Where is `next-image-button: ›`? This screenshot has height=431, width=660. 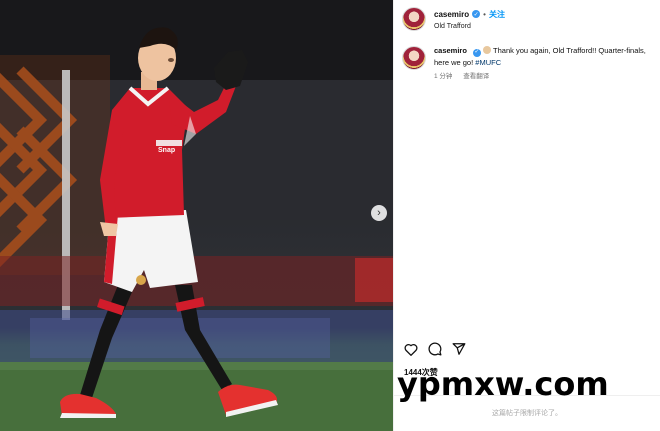
next-image-button: › is located at coordinates (379, 213).